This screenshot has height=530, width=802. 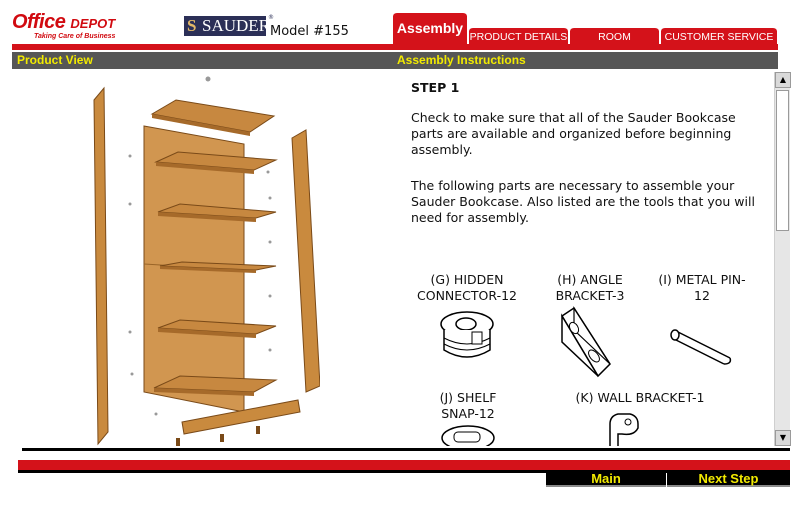 What do you see at coordinates (783, 438) in the screenshot?
I see `scroll-down-arrow-icon: ▼` at bounding box center [783, 438].